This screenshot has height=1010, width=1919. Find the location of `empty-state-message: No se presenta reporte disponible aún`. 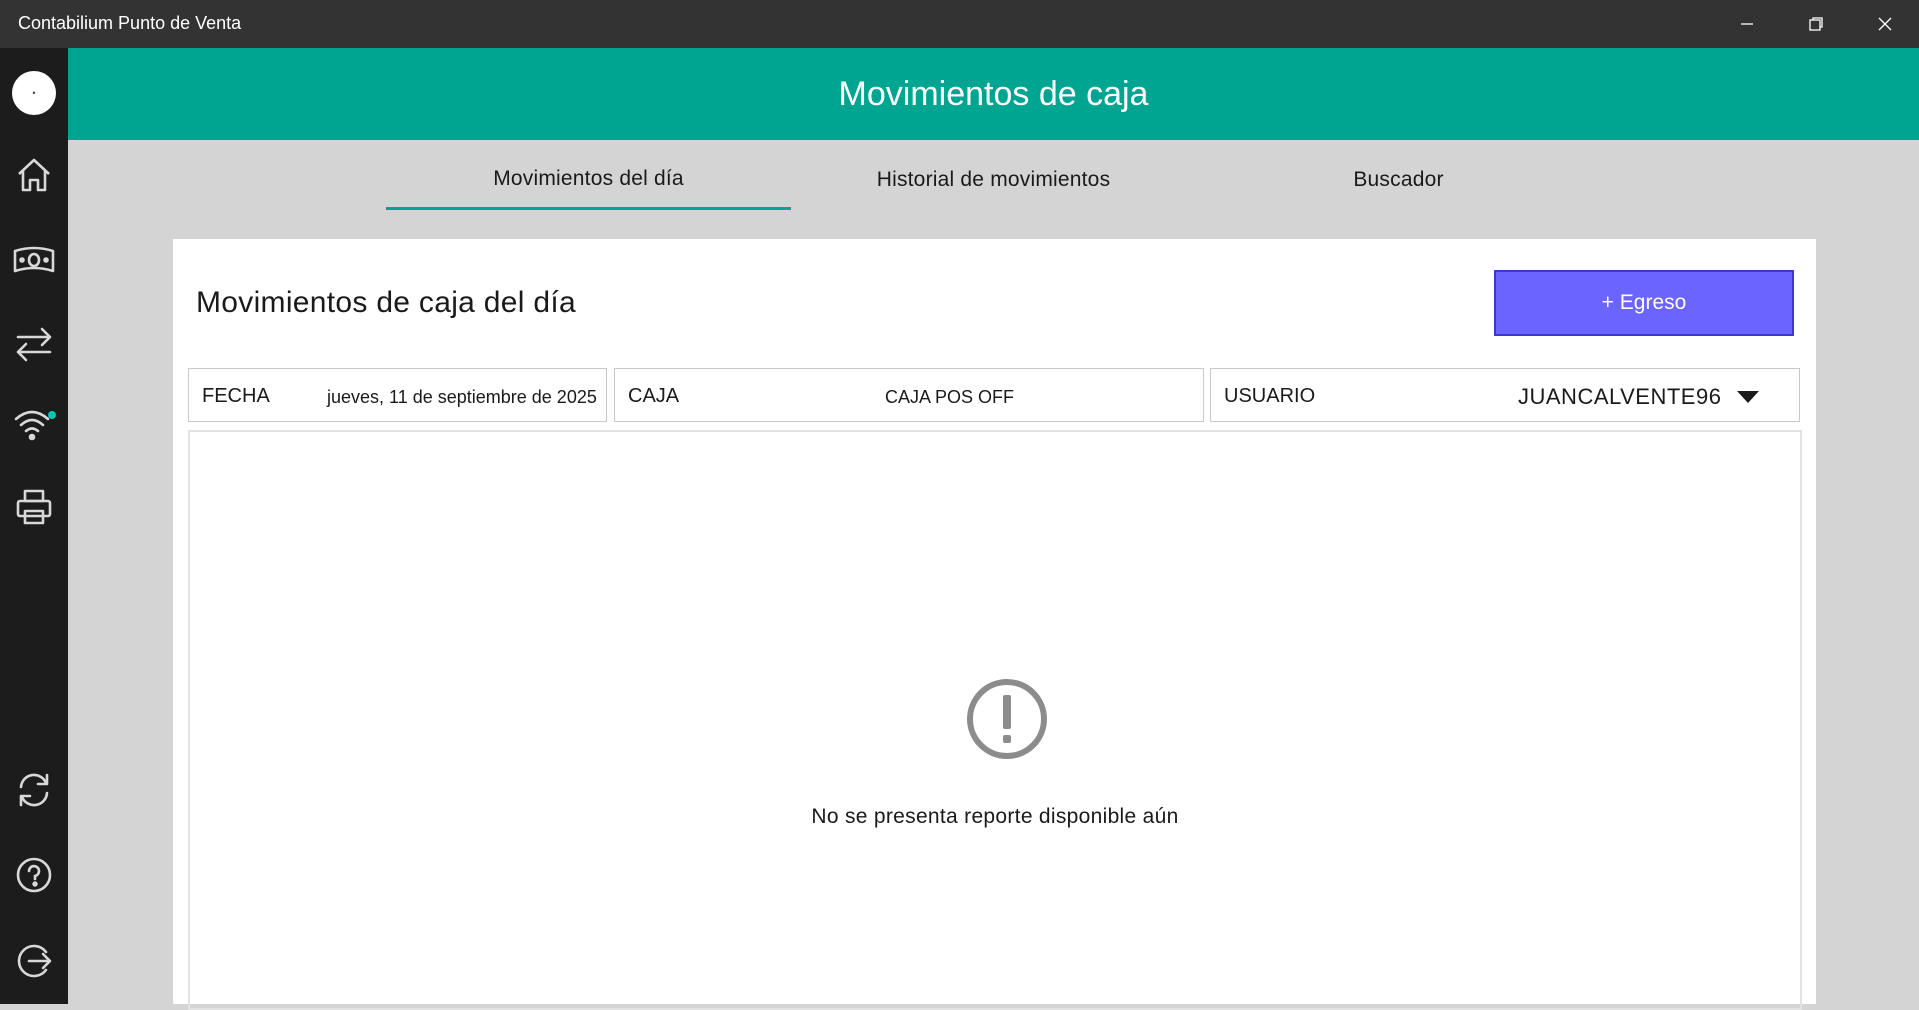

empty-state-message: No se presenta reporte disponible aún is located at coordinates (995, 816).